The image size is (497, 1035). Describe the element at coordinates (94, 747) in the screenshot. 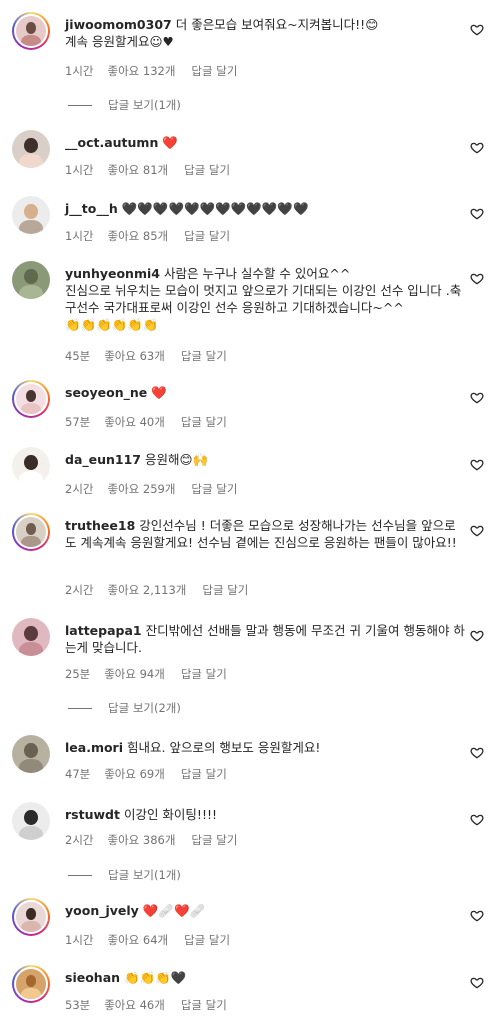

I see `comment-username: lea.mori` at that location.